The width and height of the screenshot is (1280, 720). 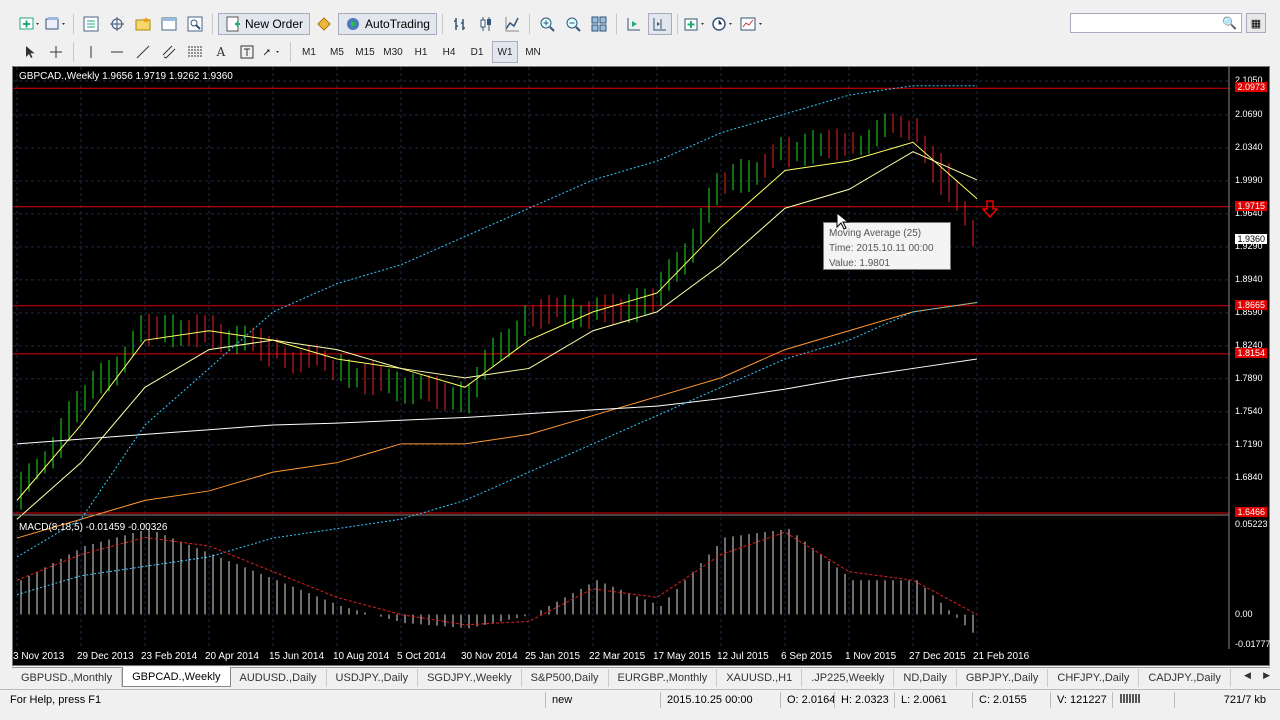 What do you see at coordinates (881, 248) in the screenshot?
I see `tooltip-time: Time: 2015.10.11 00:00` at bounding box center [881, 248].